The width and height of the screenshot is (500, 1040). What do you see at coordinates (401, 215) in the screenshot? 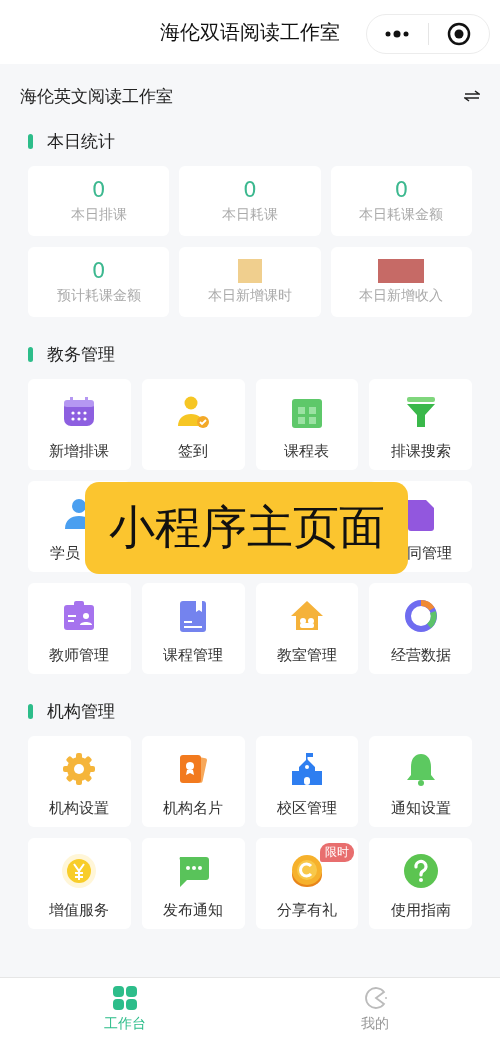
I see `stat-label: 本日耗课金额` at bounding box center [401, 215].